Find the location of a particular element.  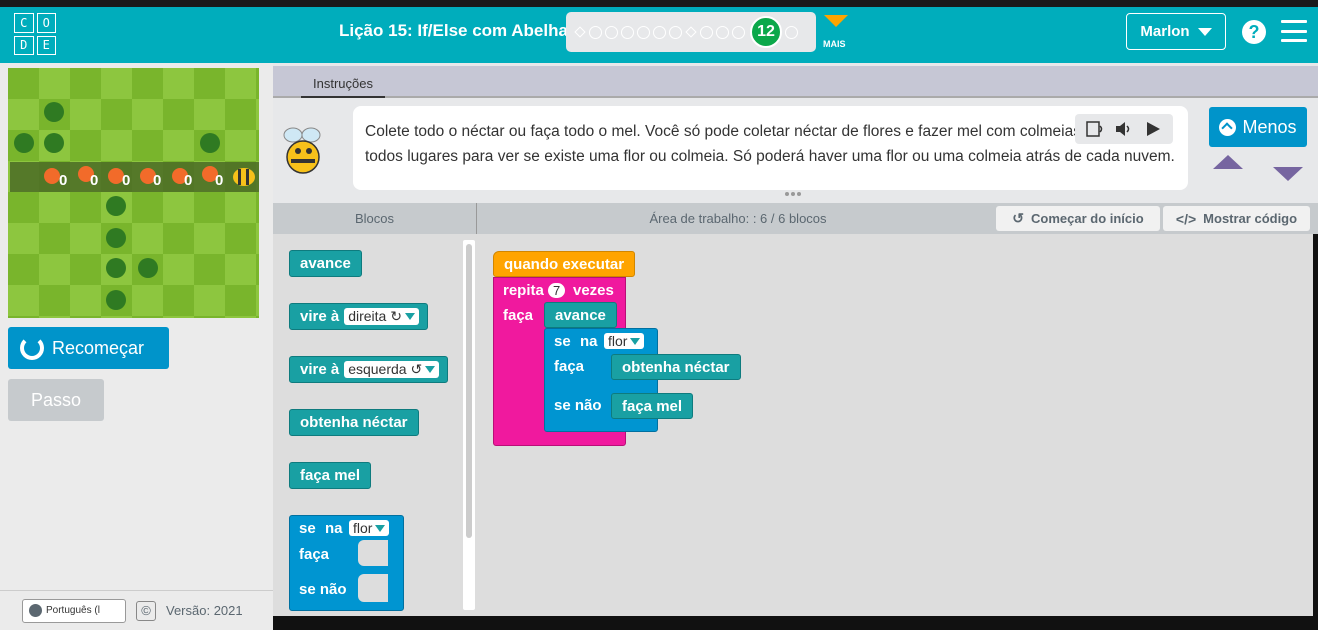

language-select: Português (l is located at coordinates (74, 610).